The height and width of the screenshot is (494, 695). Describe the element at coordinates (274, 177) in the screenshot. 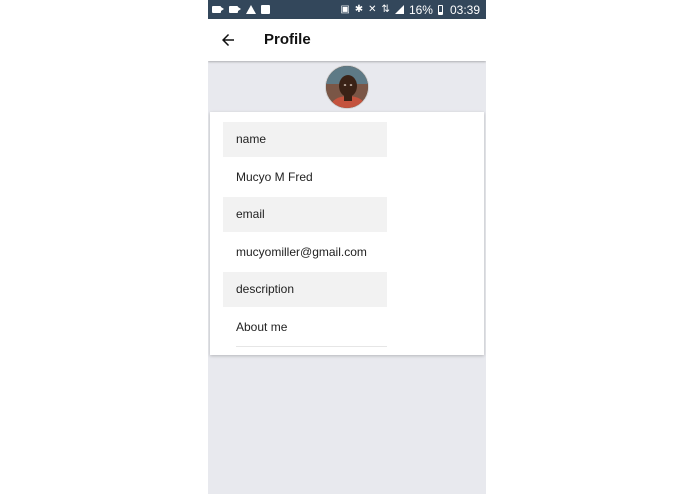

I see `name-value: Mucyo M Fred` at that location.